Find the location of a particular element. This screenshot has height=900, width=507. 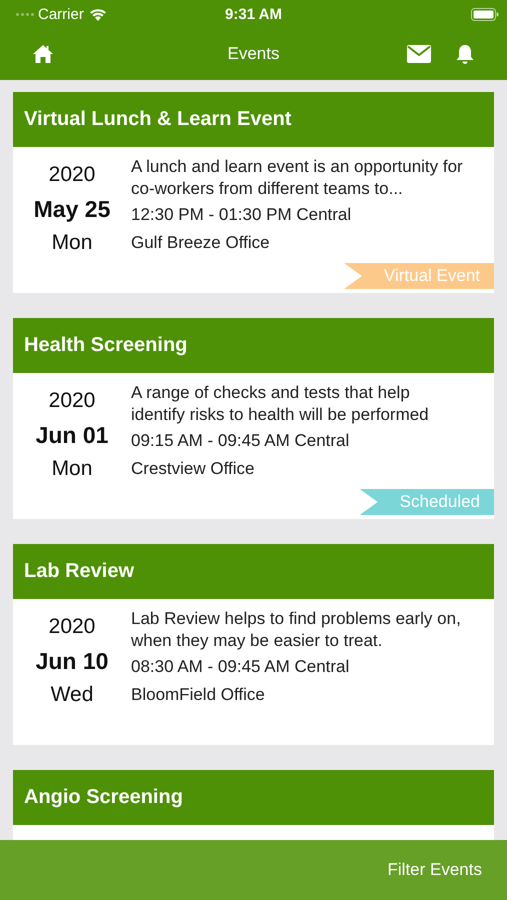

event-date: Jun 01 is located at coordinates (72, 435).